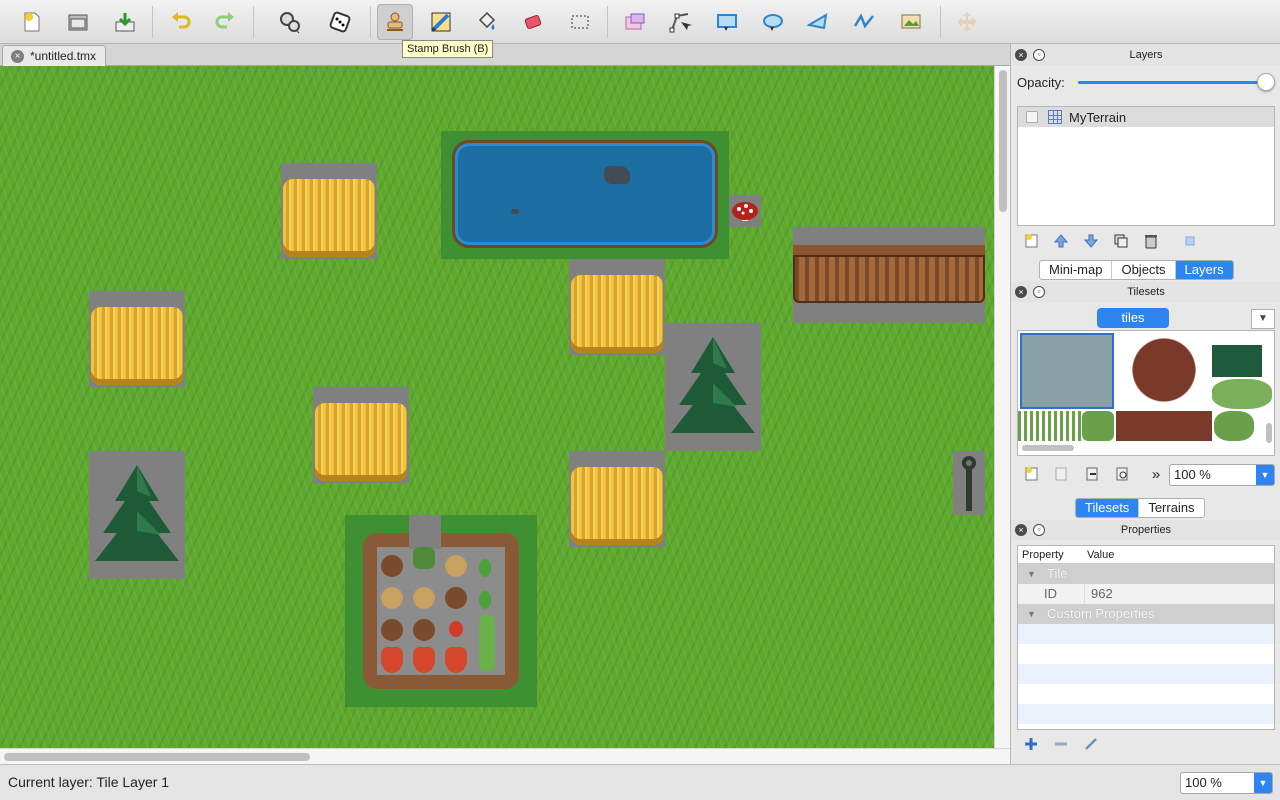 The height and width of the screenshot is (800, 1280). What do you see at coordinates (969, 483) in the screenshot?
I see `lamp-post-tile` at bounding box center [969, 483].